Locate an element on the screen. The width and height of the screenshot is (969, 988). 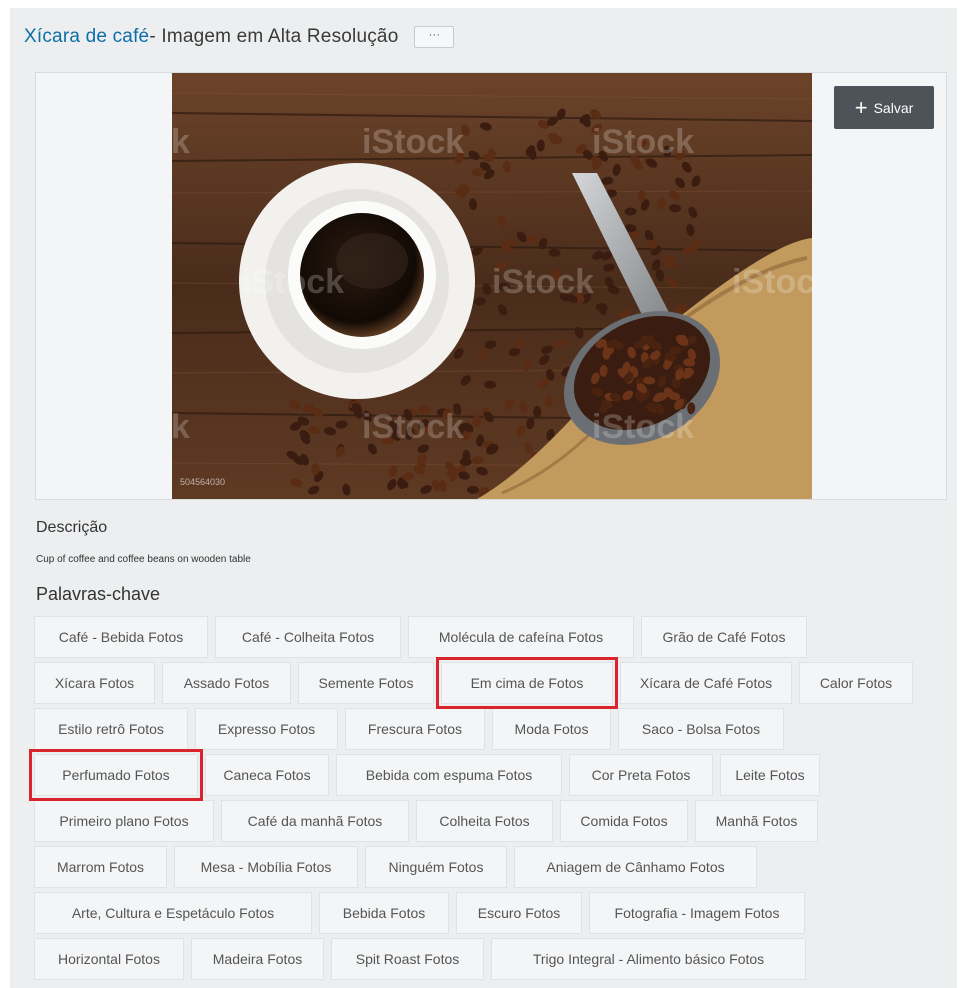
keyword-chip: Colheita Fotos is located at coordinates (484, 821).